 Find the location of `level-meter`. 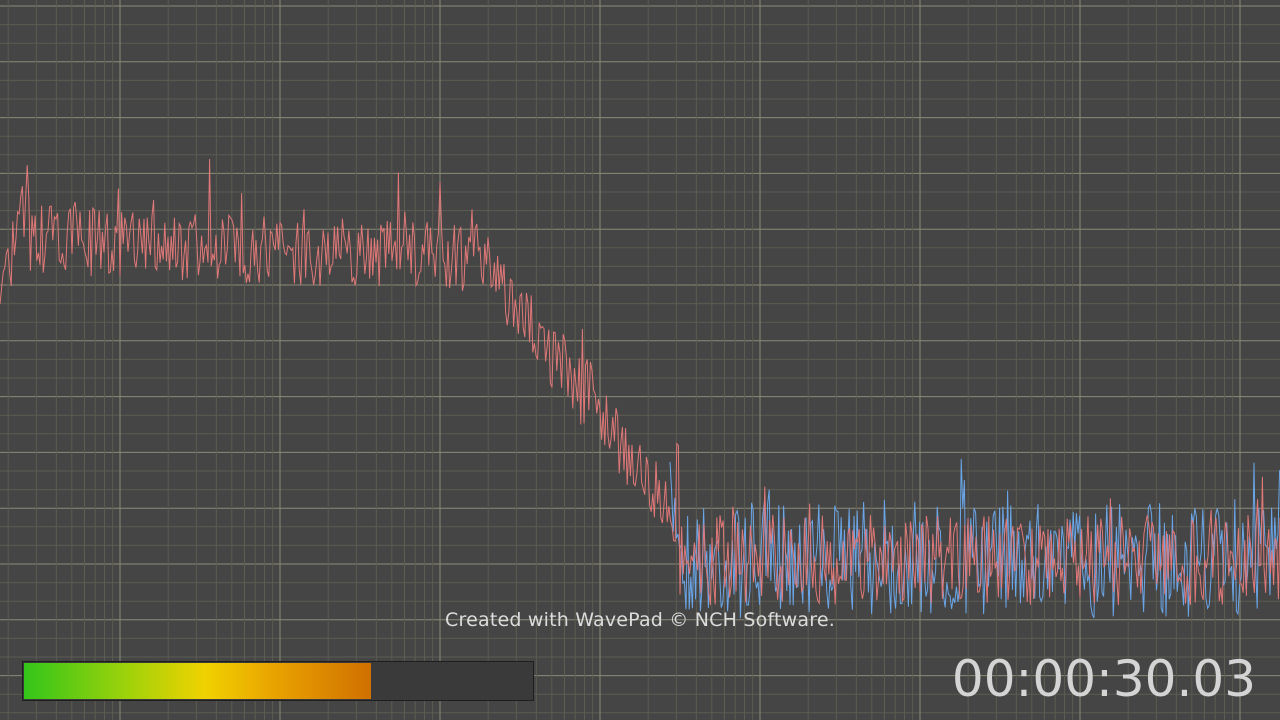

level-meter is located at coordinates (278, 681).